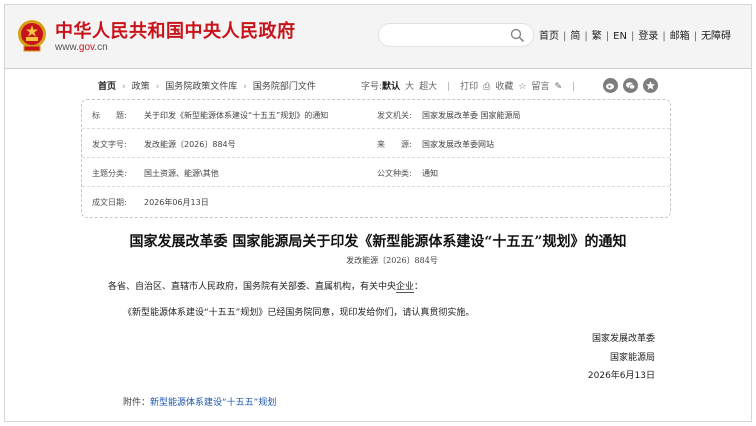 This screenshot has width=756, height=426. What do you see at coordinates (176, 202) in the screenshot?
I see `meta-date-value: 2026年06月13日` at bounding box center [176, 202].